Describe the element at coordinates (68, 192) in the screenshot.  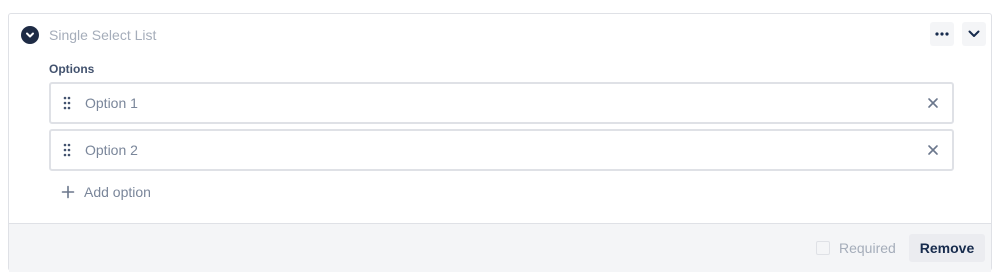
I see `plus-icon` at that location.